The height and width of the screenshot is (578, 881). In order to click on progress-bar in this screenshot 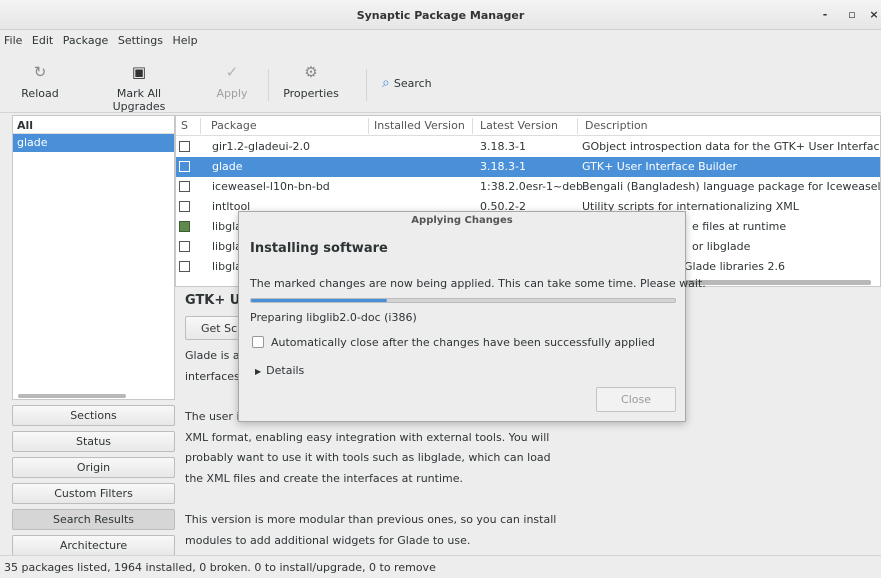, I will do `click(463, 300)`.